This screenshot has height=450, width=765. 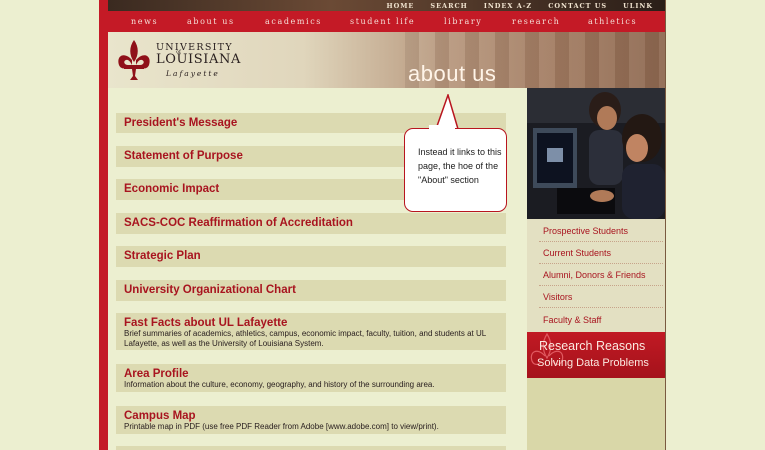 I want to click on sidebar-item-faculty-staff: Faculty & Staff, so click(x=572, y=320).